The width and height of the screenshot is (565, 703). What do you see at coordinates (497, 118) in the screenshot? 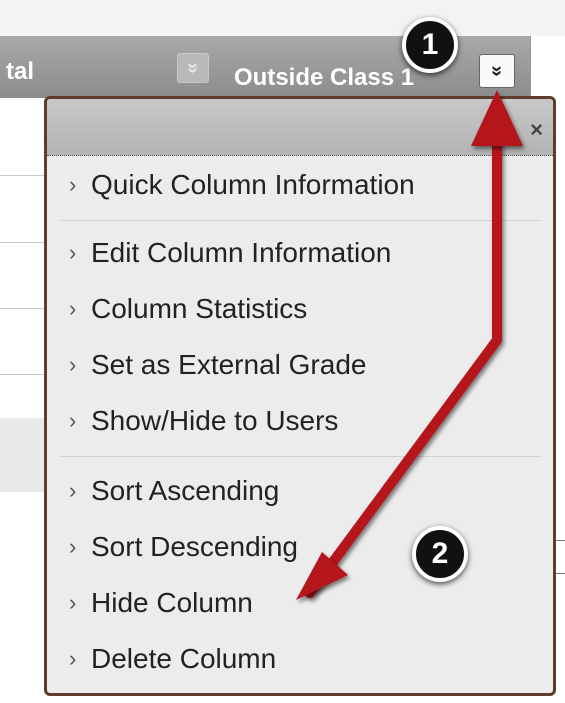
I see `arrow-head-up` at bounding box center [497, 118].